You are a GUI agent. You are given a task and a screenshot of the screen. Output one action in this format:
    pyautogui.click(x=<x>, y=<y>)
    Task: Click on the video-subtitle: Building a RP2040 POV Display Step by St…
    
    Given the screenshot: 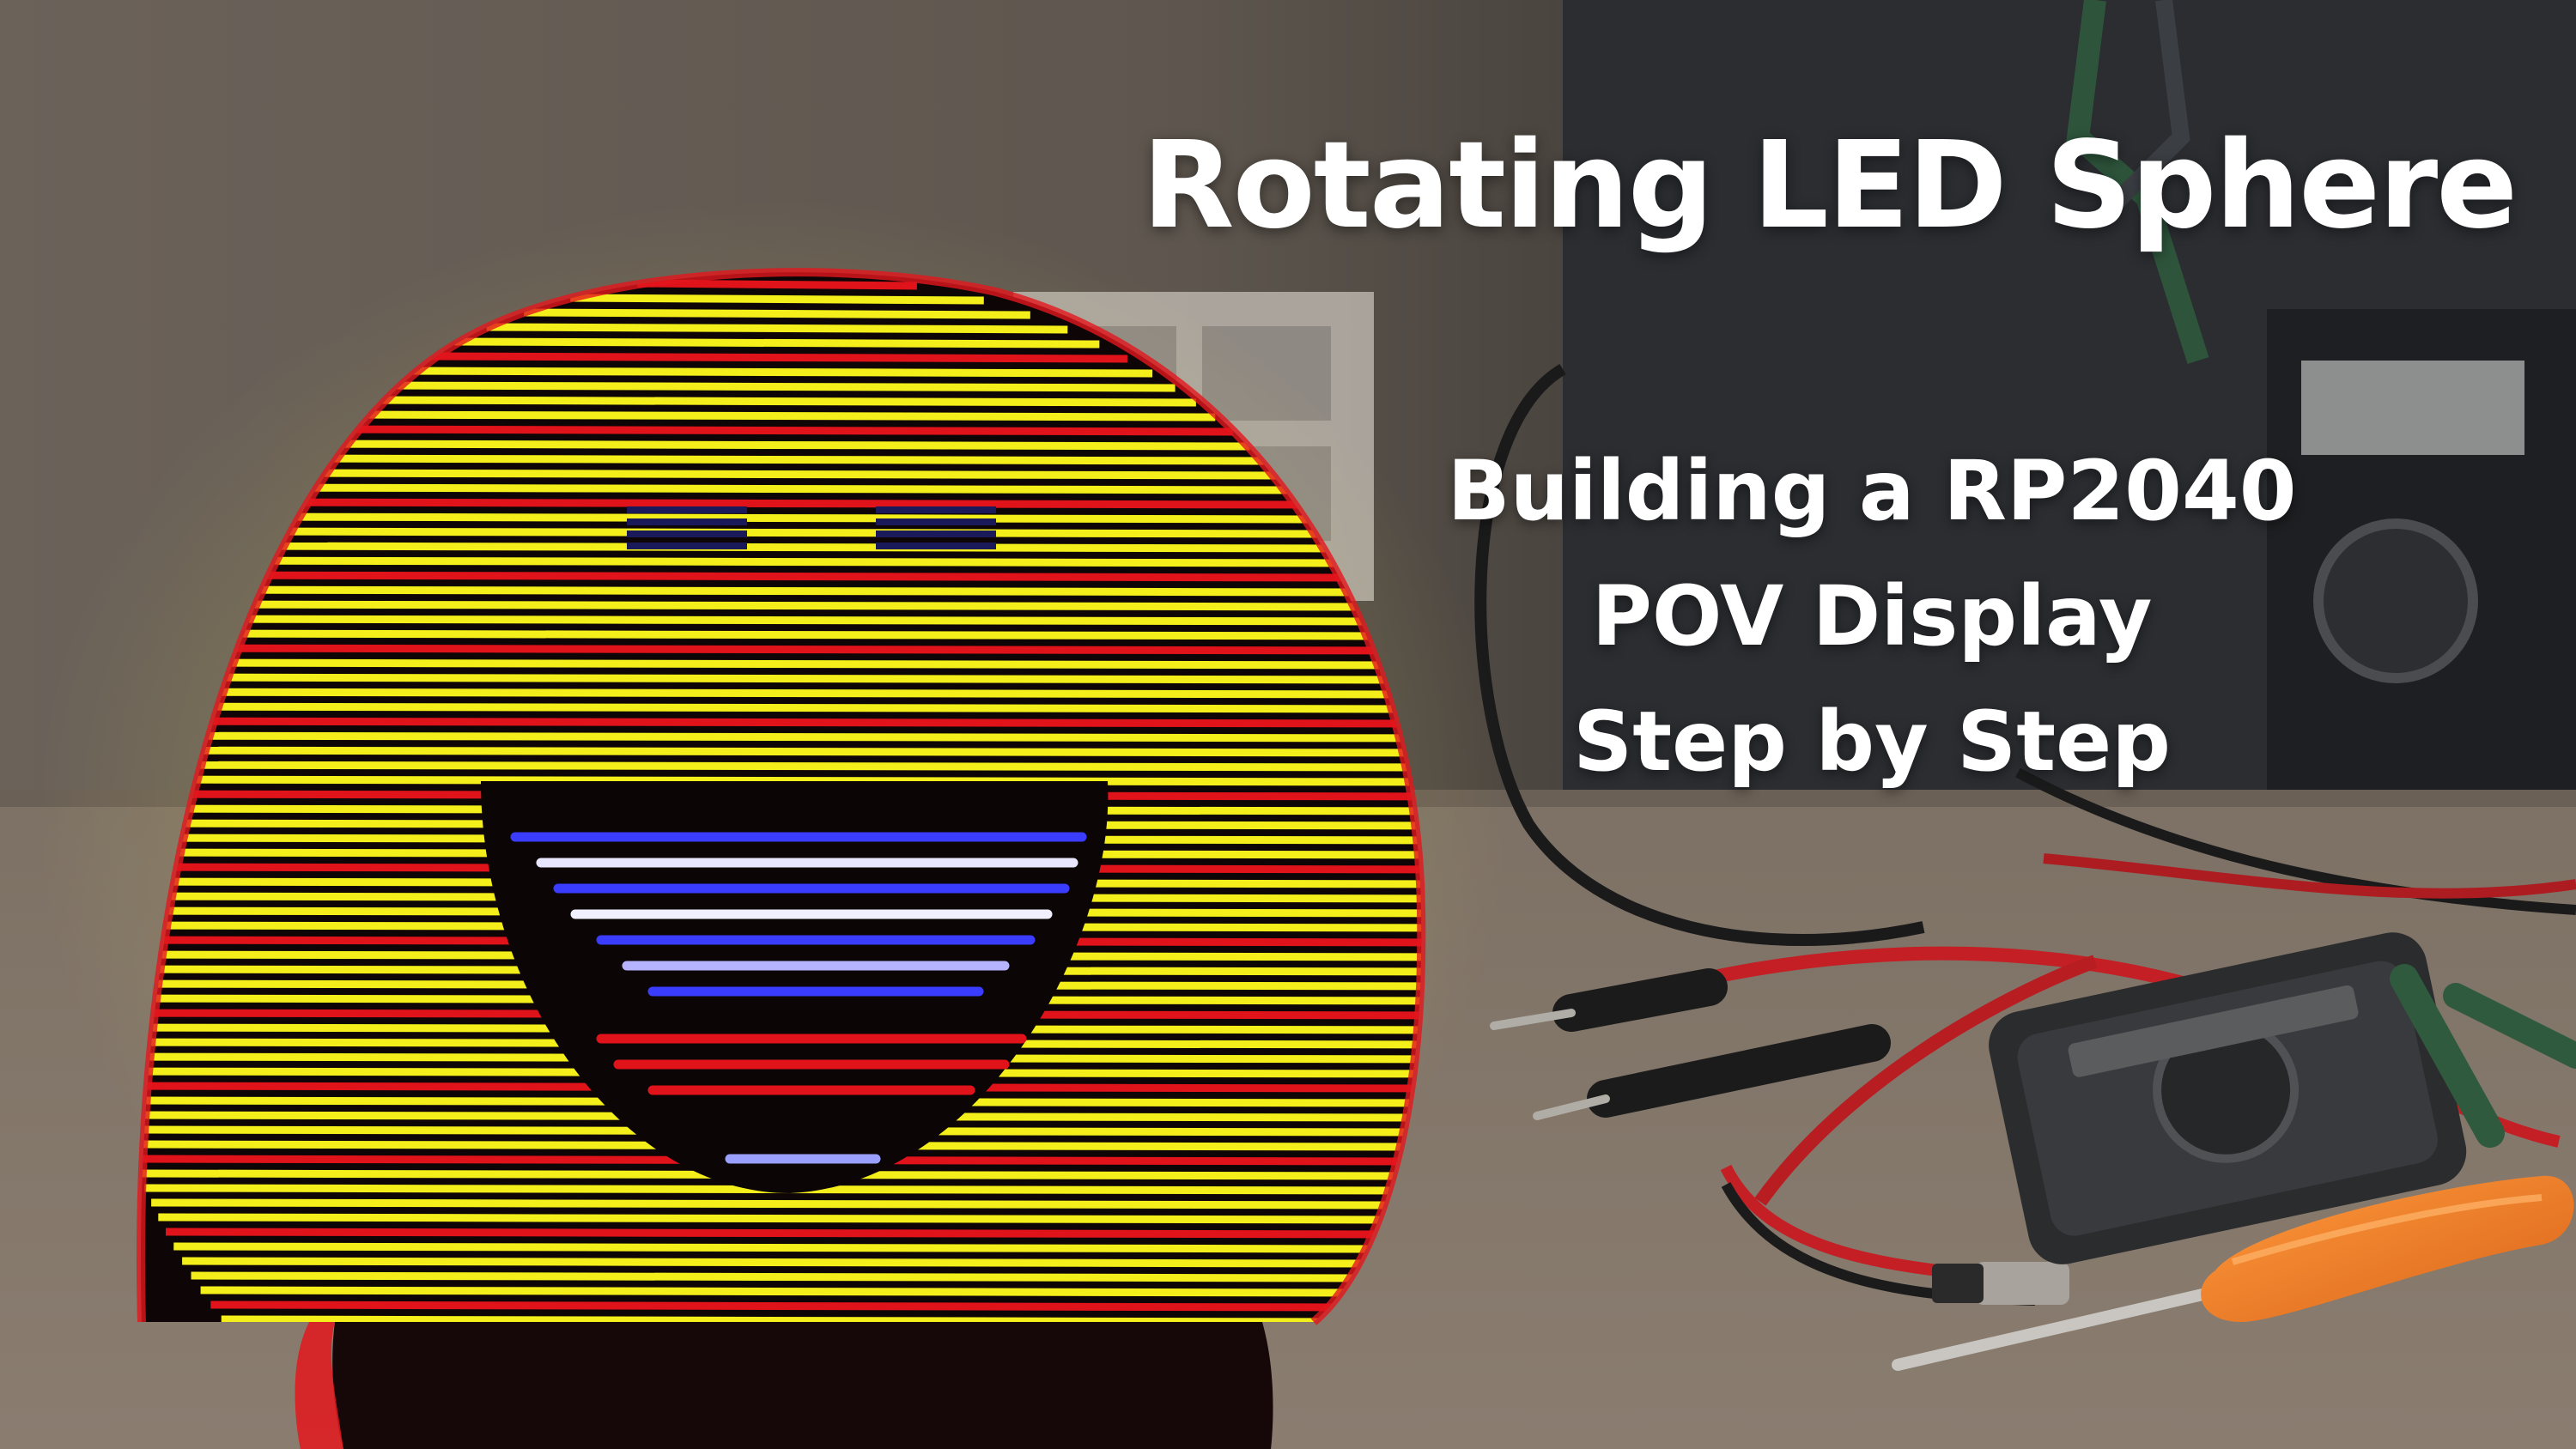 What is the action you would take?
    pyautogui.click(x=1872, y=617)
    